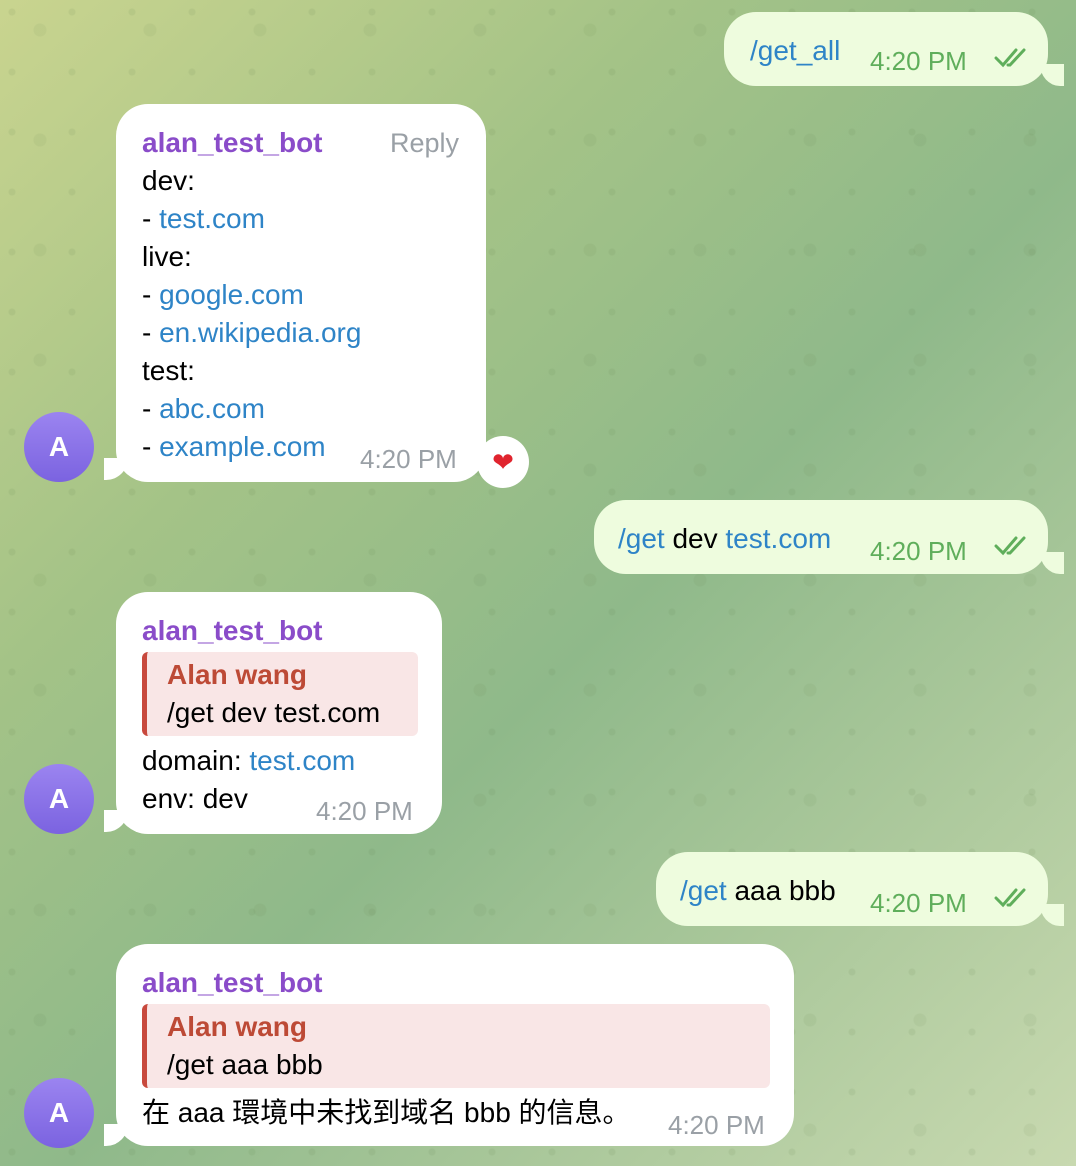 The width and height of the screenshot is (1076, 1166). Describe the element at coordinates (168, 180) in the screenshot. I see `text-dev-label: dev:` at that location.